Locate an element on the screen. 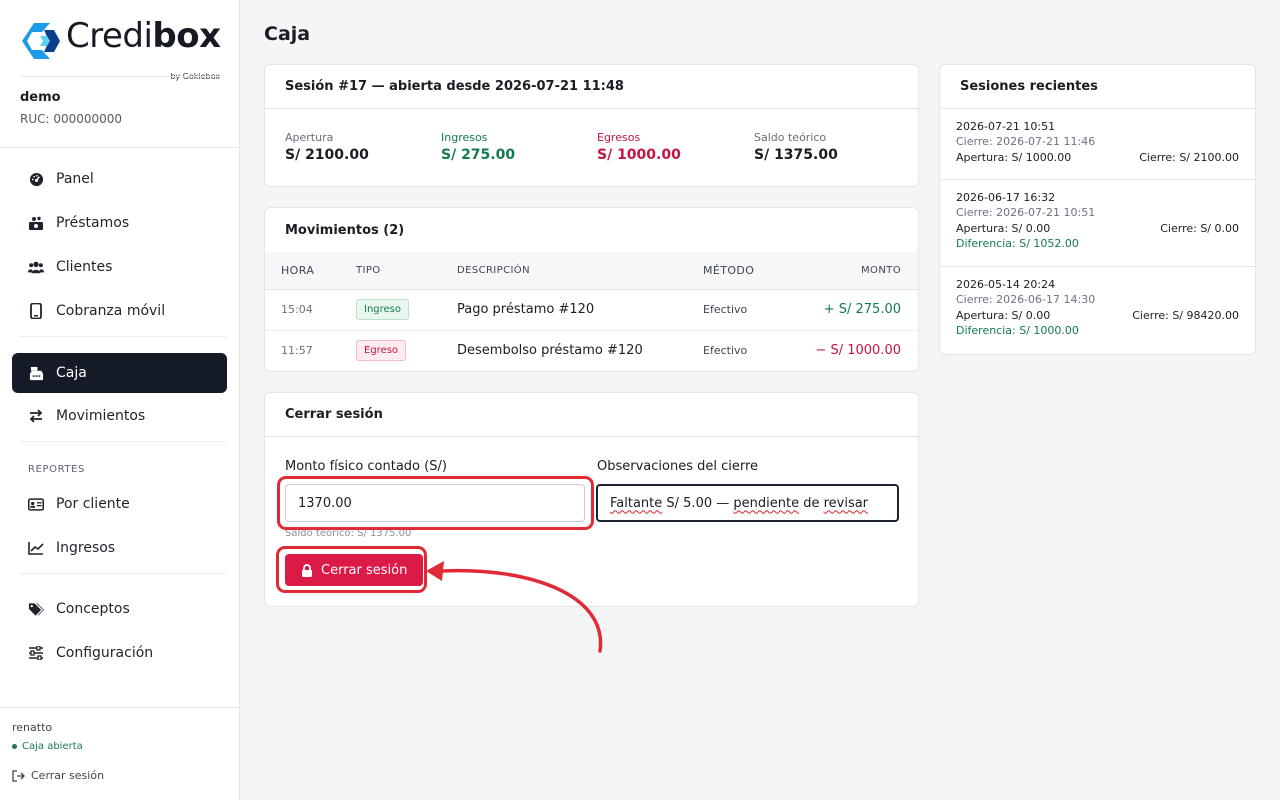 The image size is (1280, 800). stat-saldo-teorico: Saldo teórico S/ 1375.00 is located at coordinates (796, 147).